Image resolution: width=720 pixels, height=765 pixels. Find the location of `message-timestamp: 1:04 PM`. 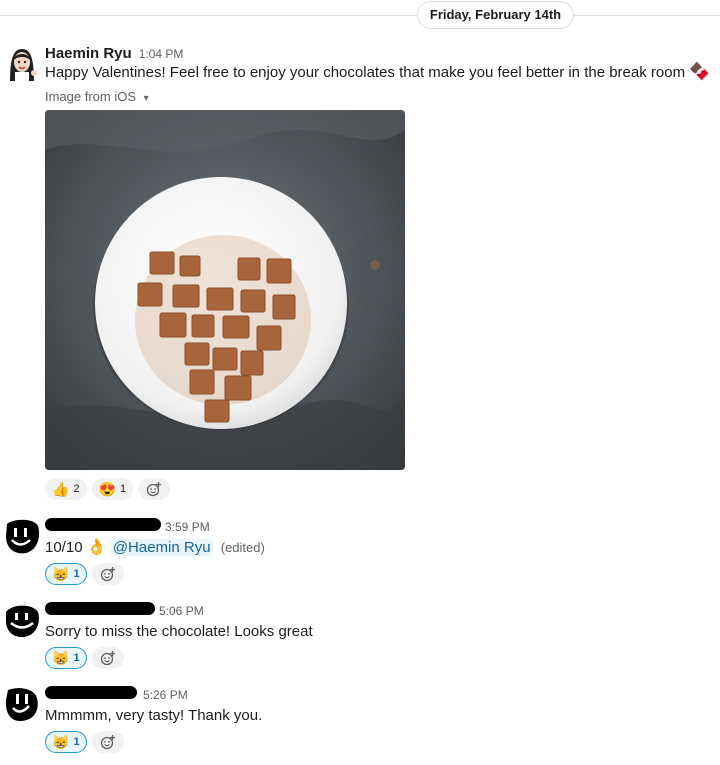

message-timestamp: 1:04 PM is located at coordinates (161, 54).